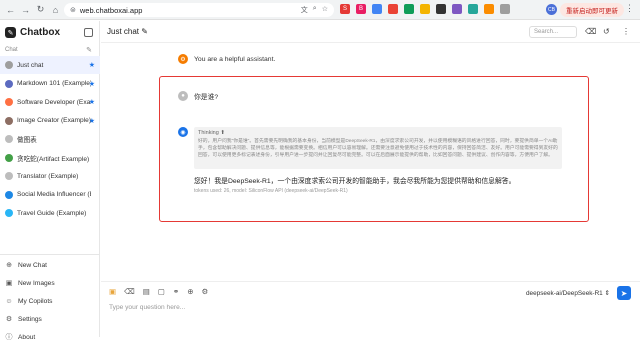 The image size is (640, 345). Describe the element at coordinates (345, 9) in the screenshot. I see `ext-s-icon: S` at that location.